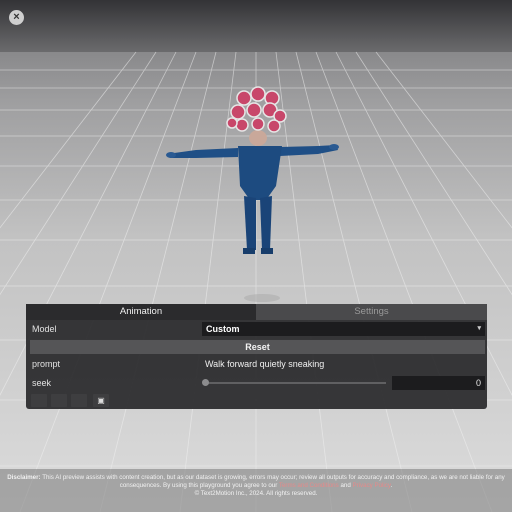 This screenshot has height=512, width=512. I want to click on model-select: Custom ▾, so click(343, 329).